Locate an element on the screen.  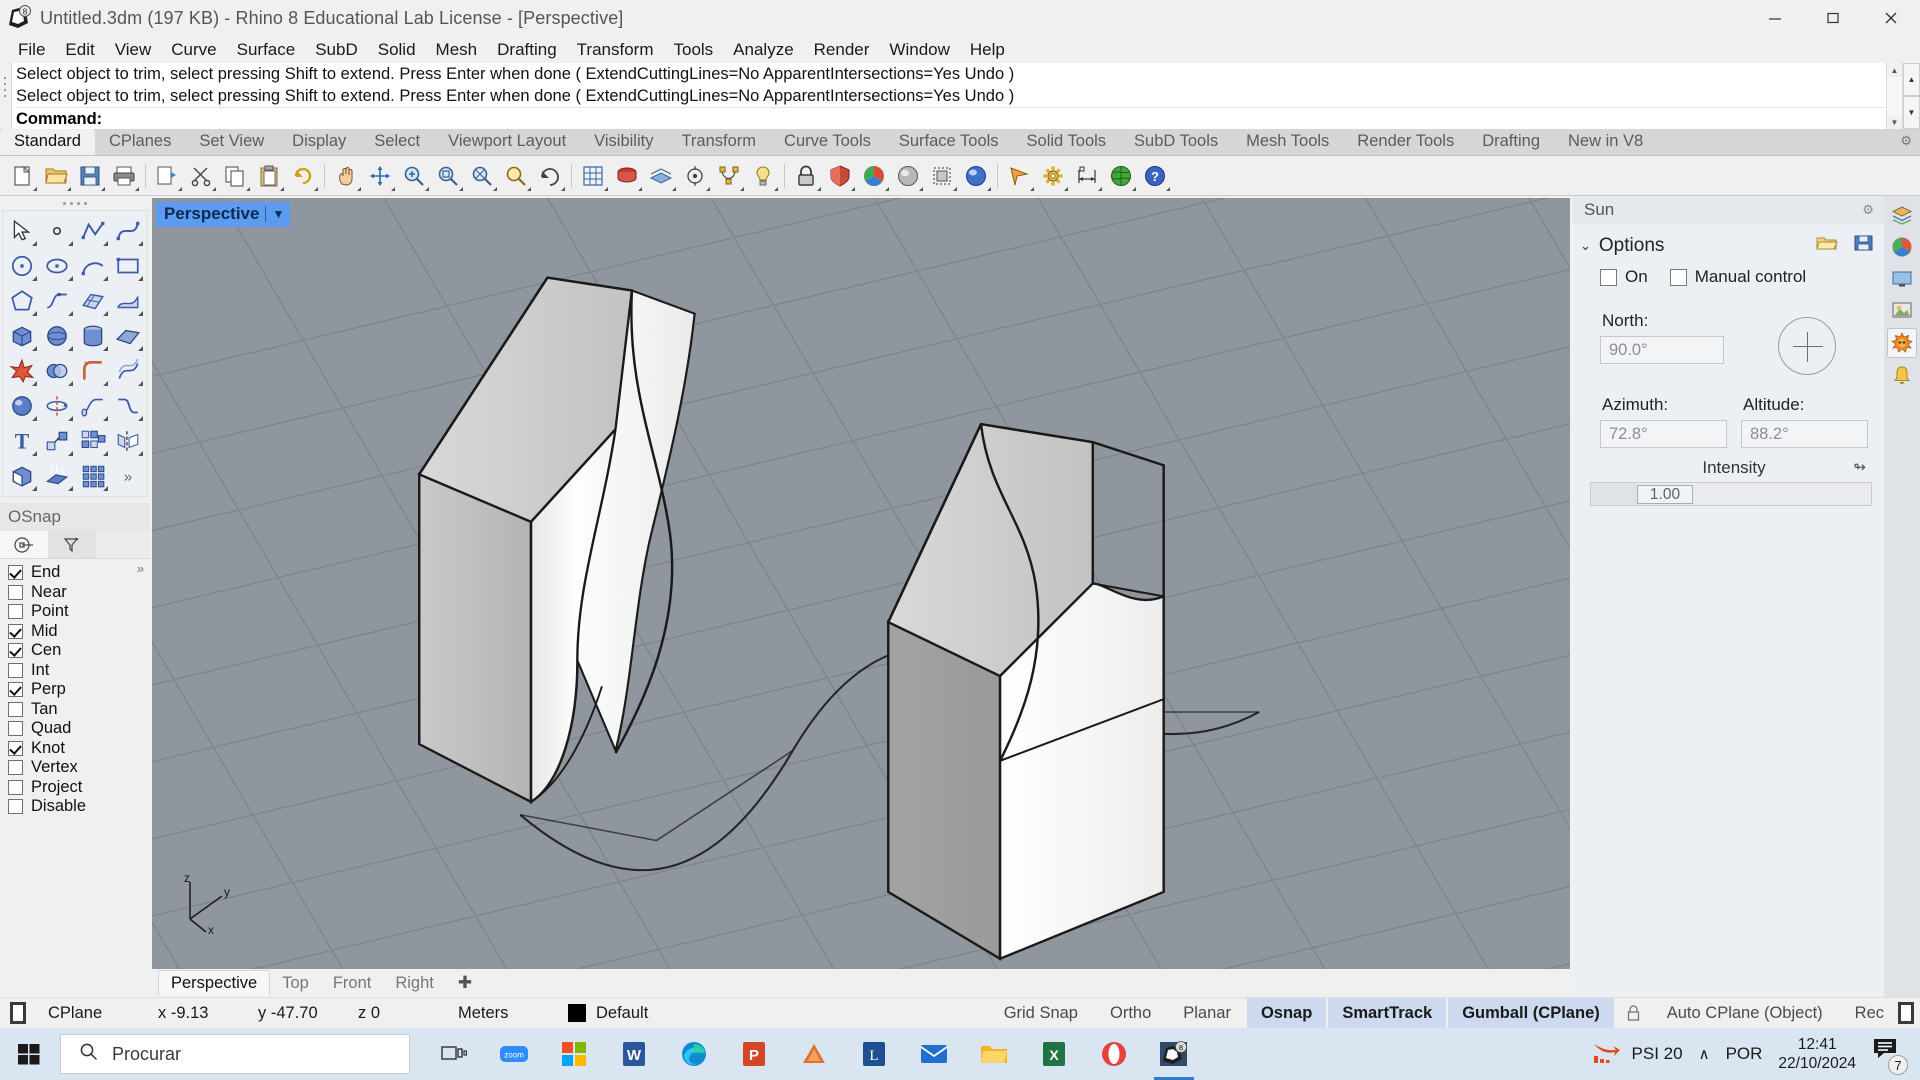
osnap-option-int: Int is located at coordinates (79, 671).